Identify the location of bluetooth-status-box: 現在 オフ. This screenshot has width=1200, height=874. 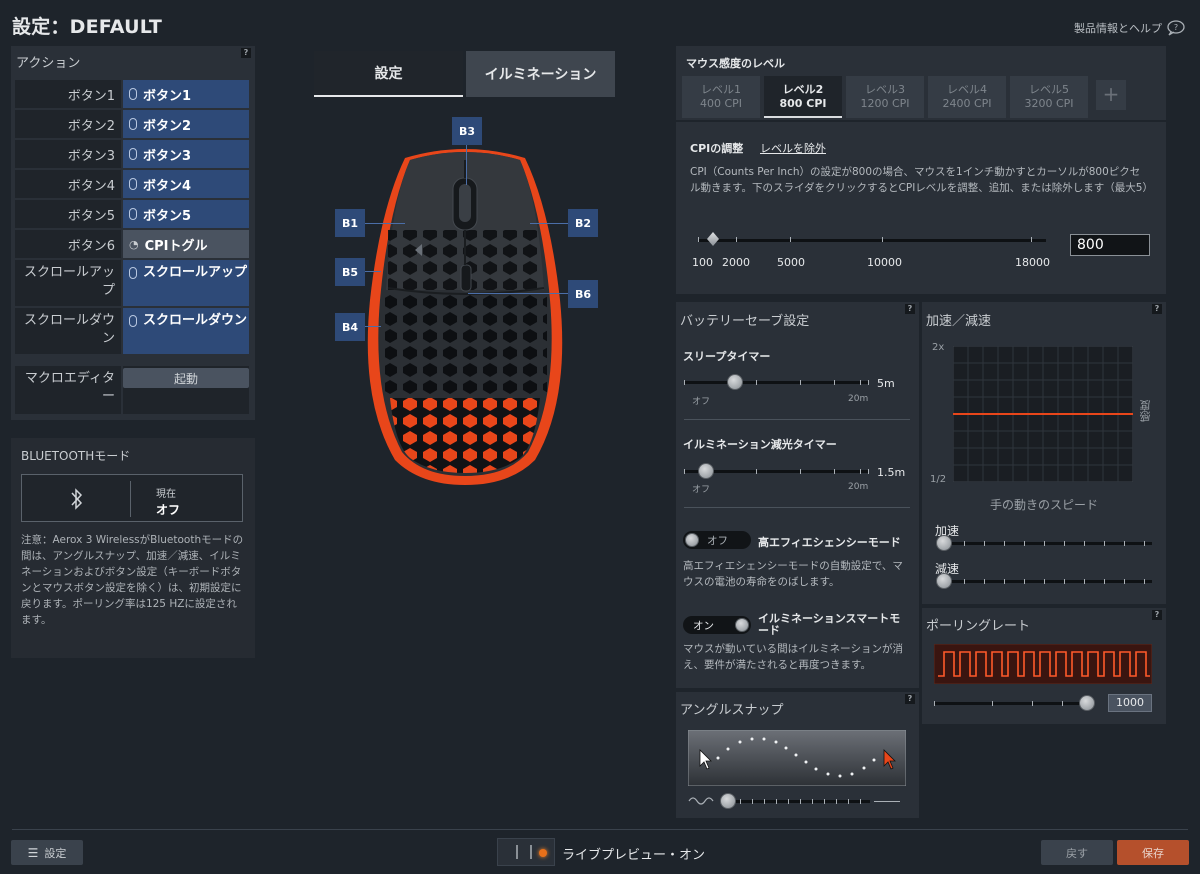
(132, 498).